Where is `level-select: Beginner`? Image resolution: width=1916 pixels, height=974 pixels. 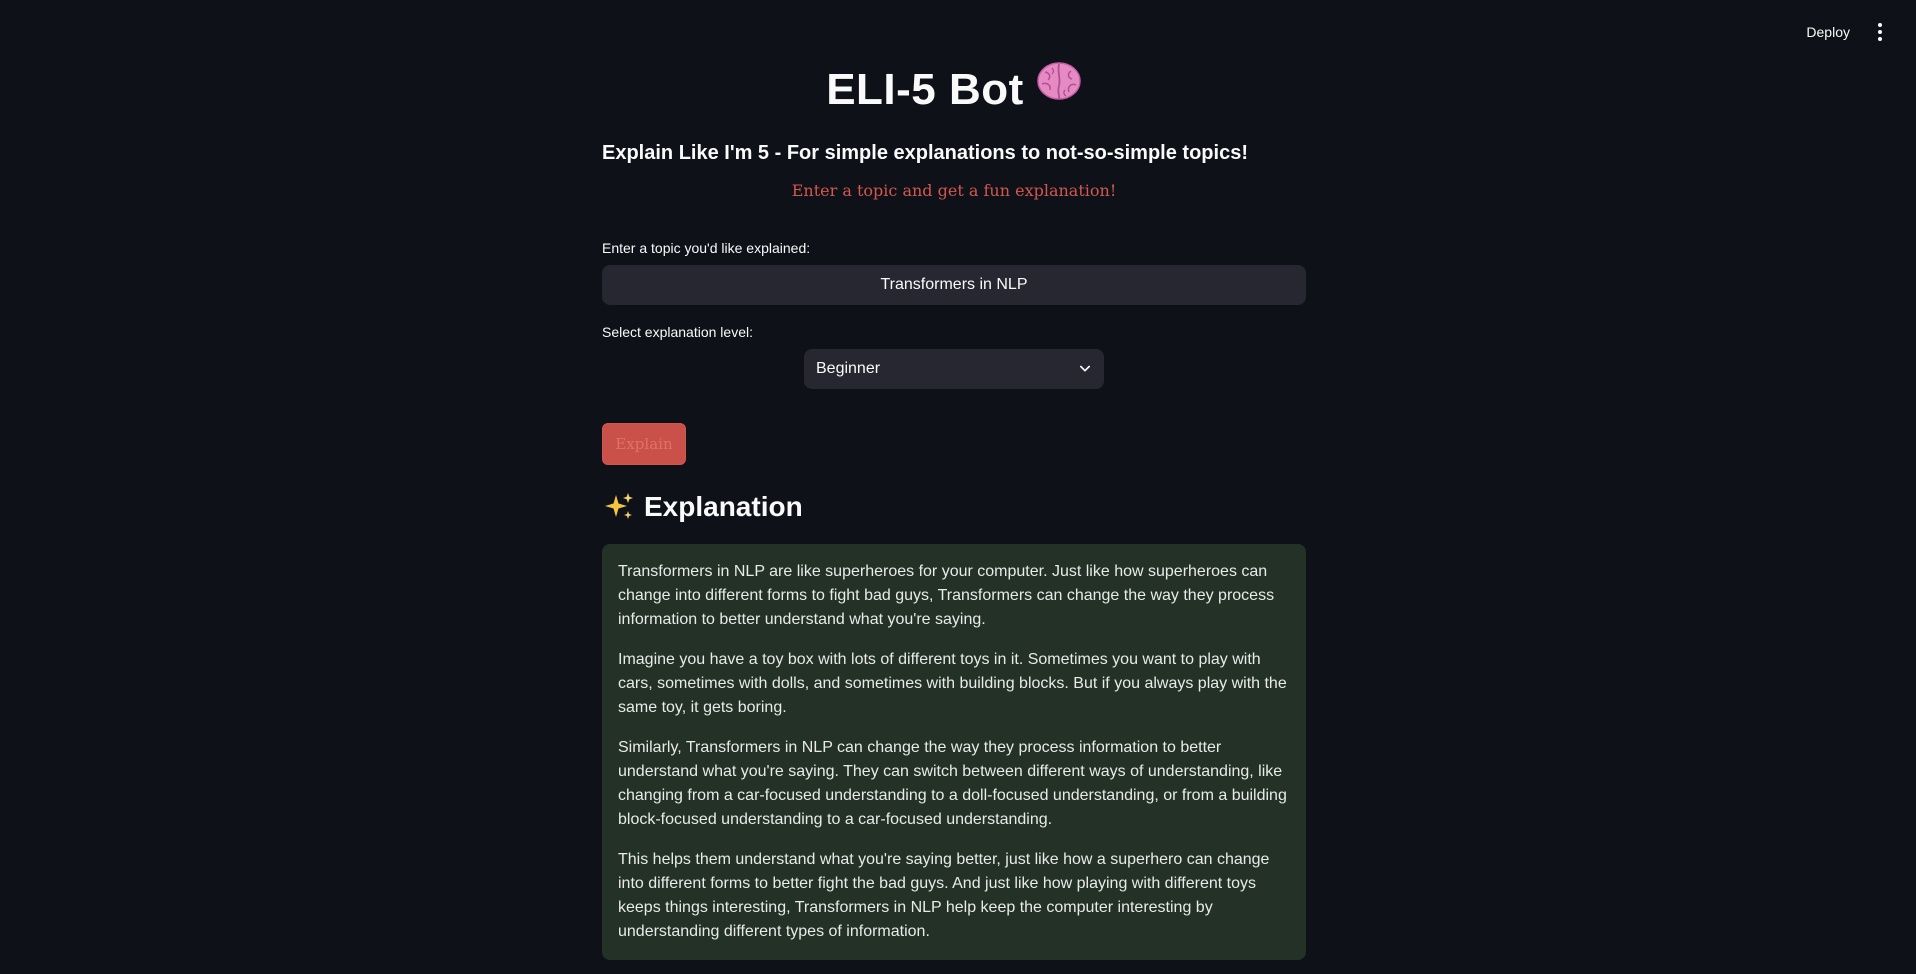 level-select: Beginner is located at coordinates (954, 369).